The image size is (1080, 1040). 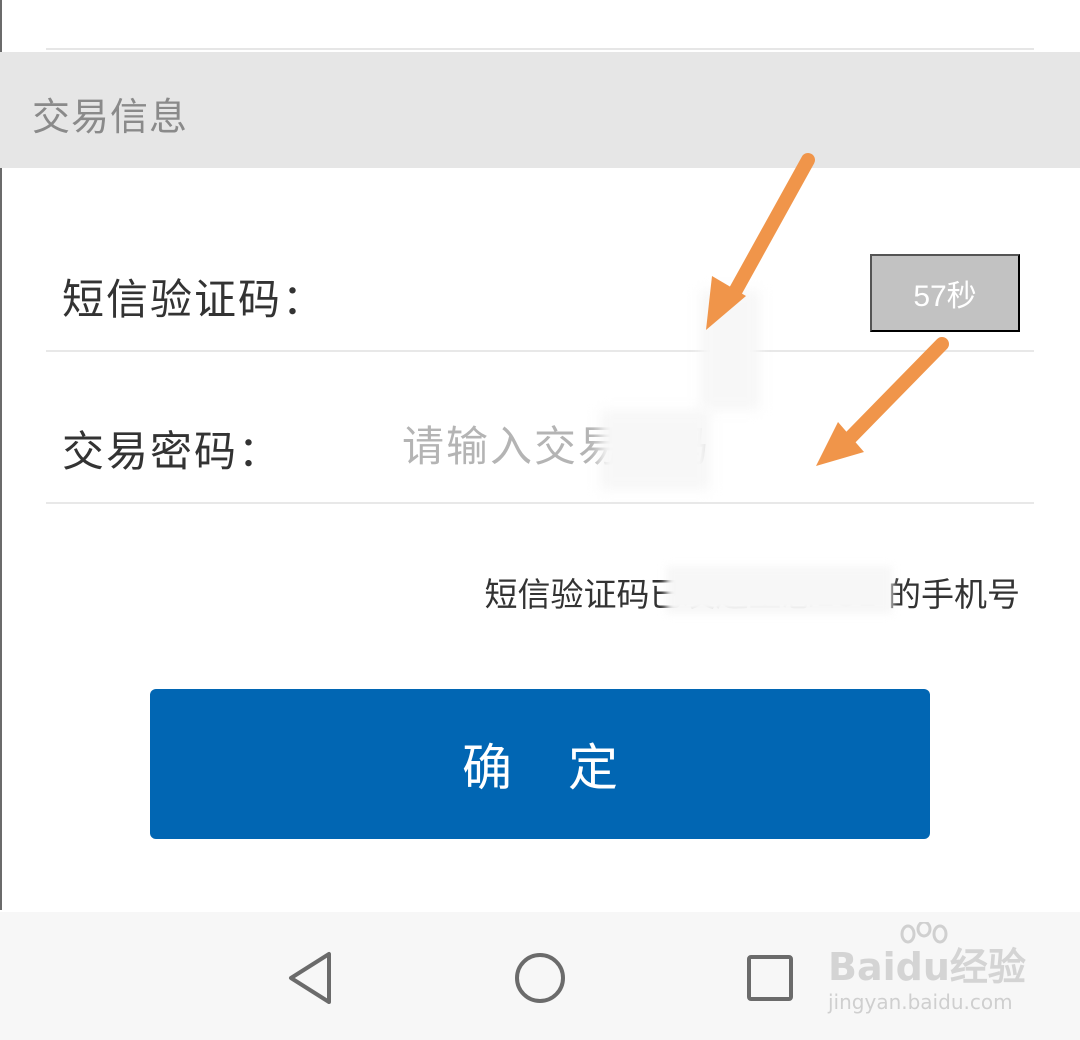 What do you see at coordinates (540, 978) in the screenshot?
I see `home-circle-icon` at bounding box center [540, 978].